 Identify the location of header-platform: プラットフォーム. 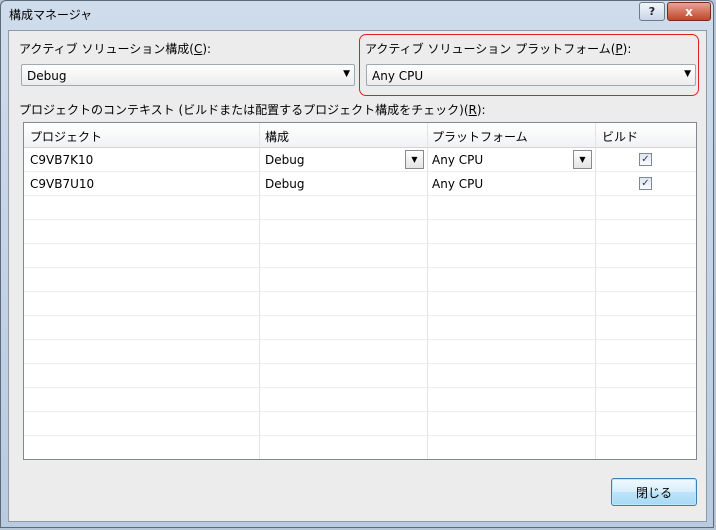
(480, 136).